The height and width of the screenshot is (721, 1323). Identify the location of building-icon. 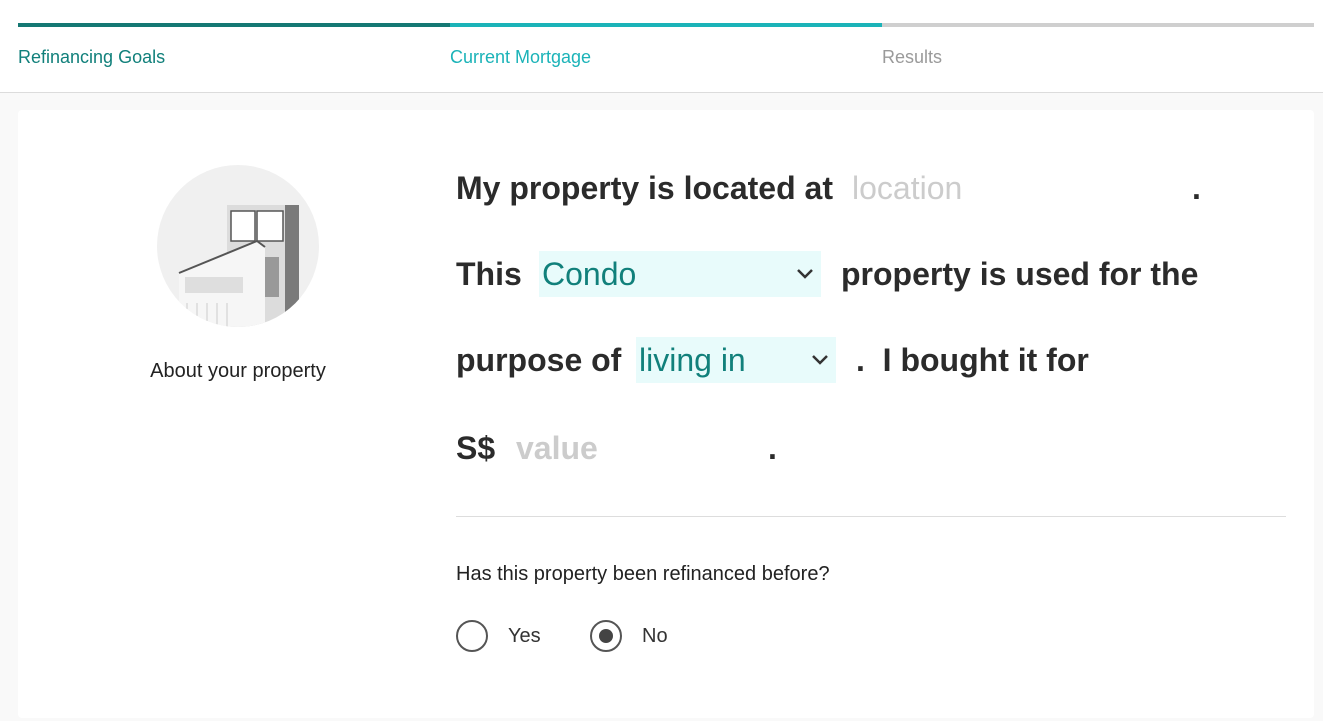
(238, 246).